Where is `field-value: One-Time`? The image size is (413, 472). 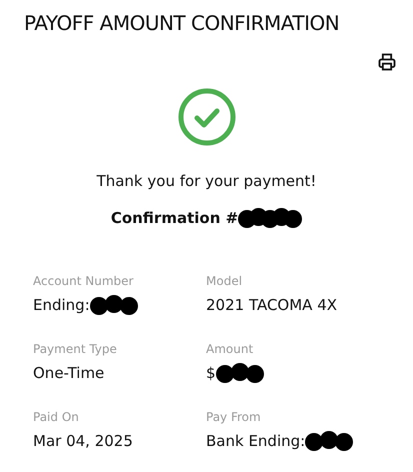 field-value: One-Time is located at coordinates (68, 373).